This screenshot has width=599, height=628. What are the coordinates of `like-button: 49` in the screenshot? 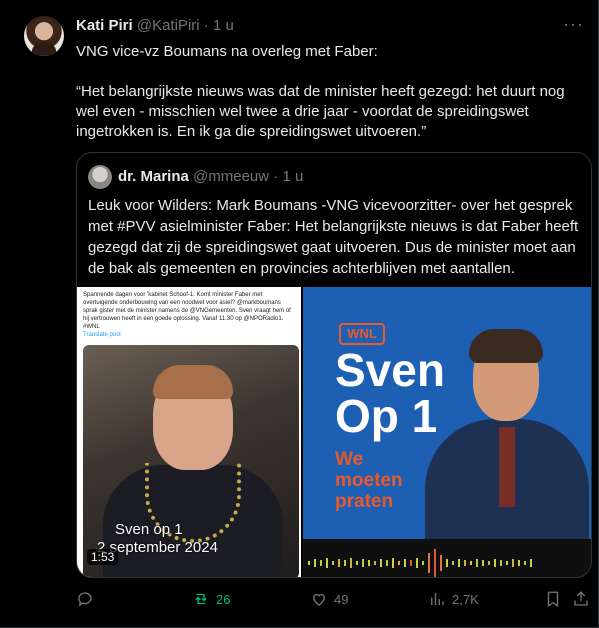 It's located at (329, 599).